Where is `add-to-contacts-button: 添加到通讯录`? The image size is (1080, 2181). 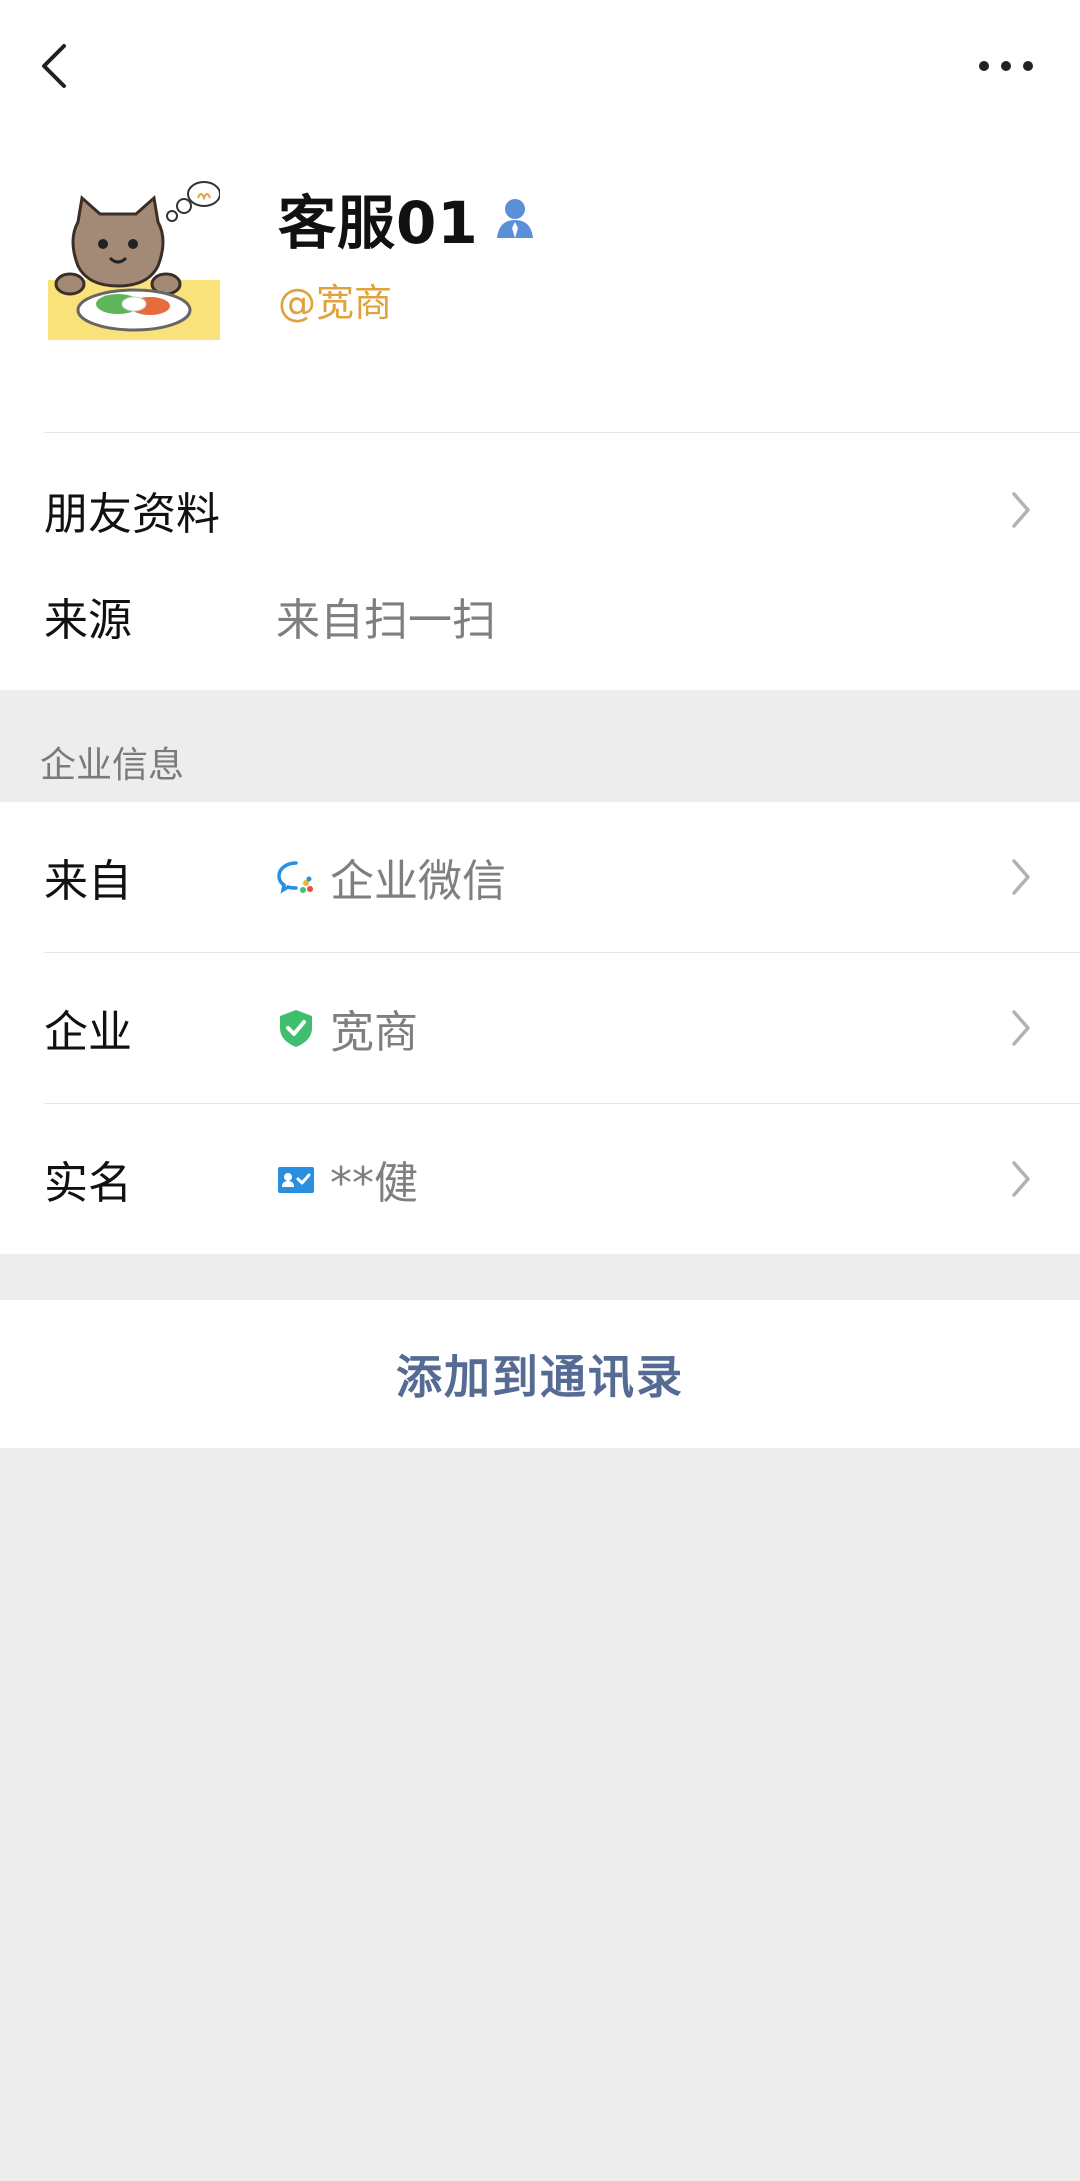 add-to-contacts-button: 添加到通讯录 is located at coordinates (540, 1374).